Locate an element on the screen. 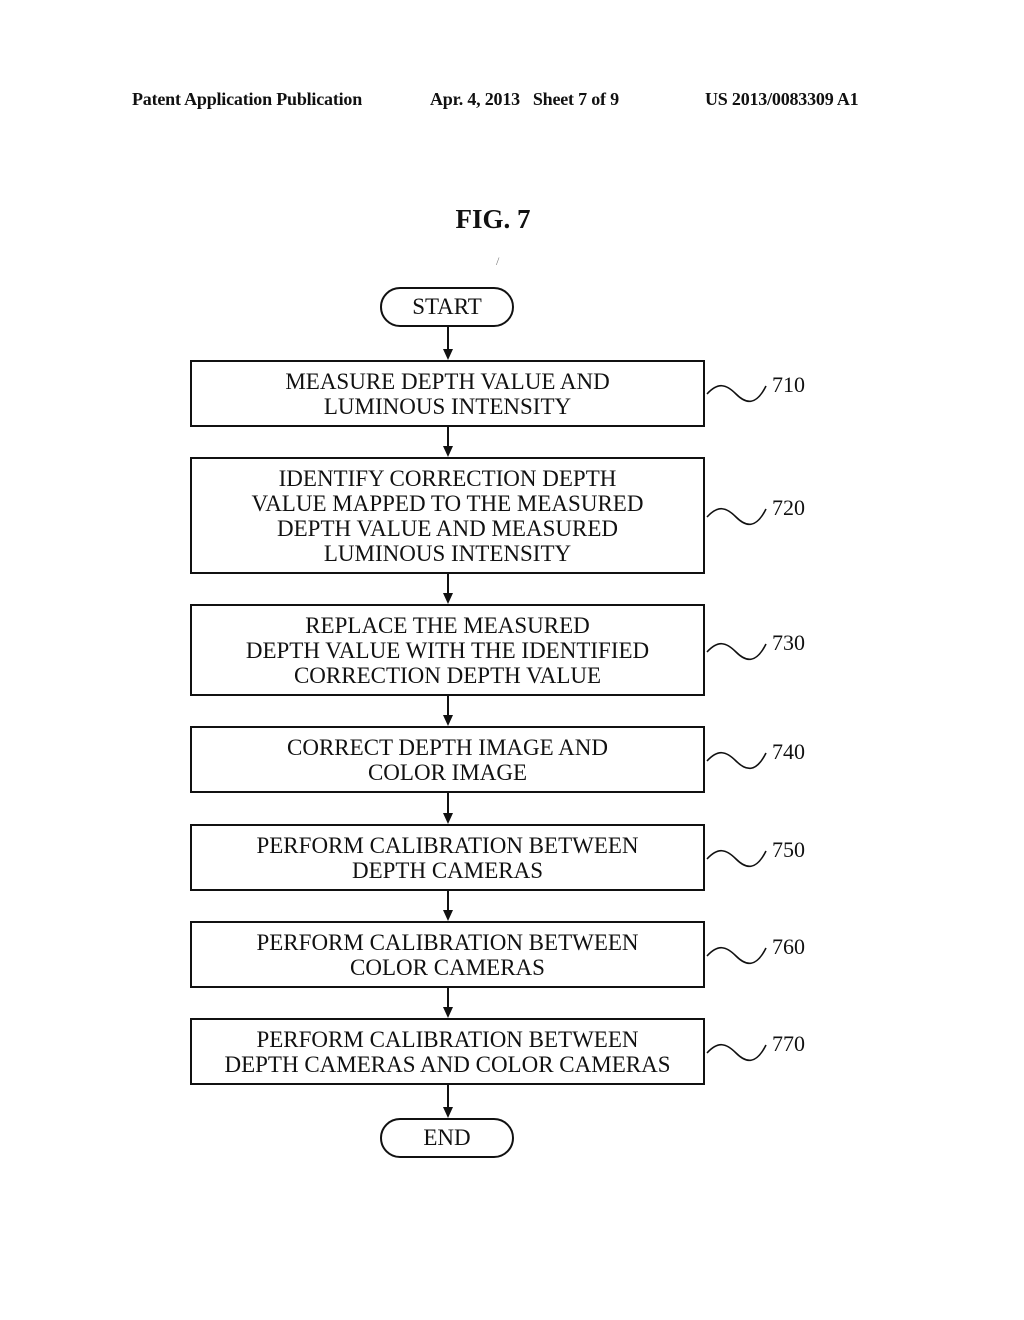 This screenshot has width=1024, height=1320. start-terminal: START is located at coordinates (447, 307).